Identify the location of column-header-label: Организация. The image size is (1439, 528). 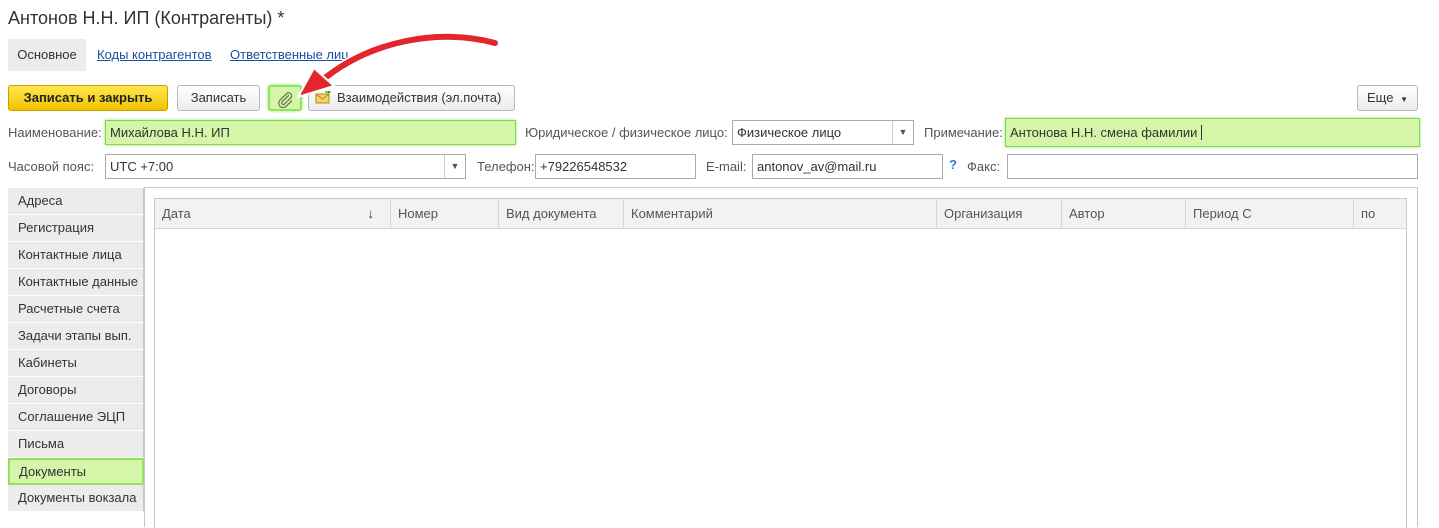
(983, 213).